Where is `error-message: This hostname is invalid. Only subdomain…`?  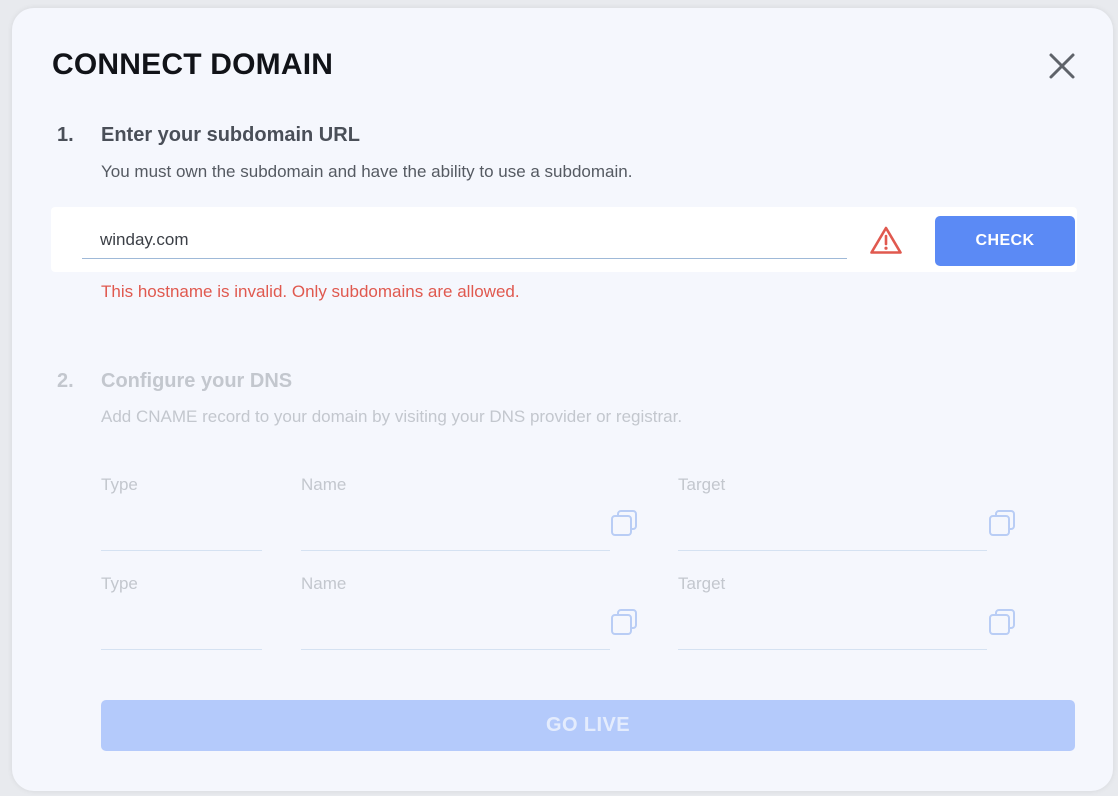 error-message: This hostname is invalid. Only subdomain… is located at coordinates (310, 291).